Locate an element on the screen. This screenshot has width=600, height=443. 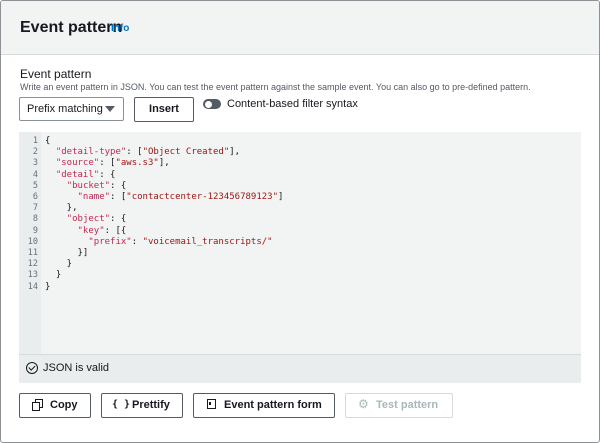
line-number: 13 is located at coordinates (32, 275).